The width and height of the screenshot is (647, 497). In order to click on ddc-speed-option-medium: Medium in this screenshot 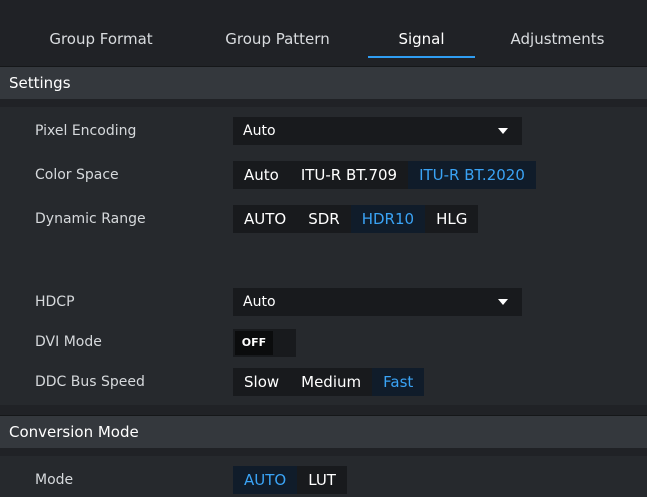, I will do `click(331, 382)`.